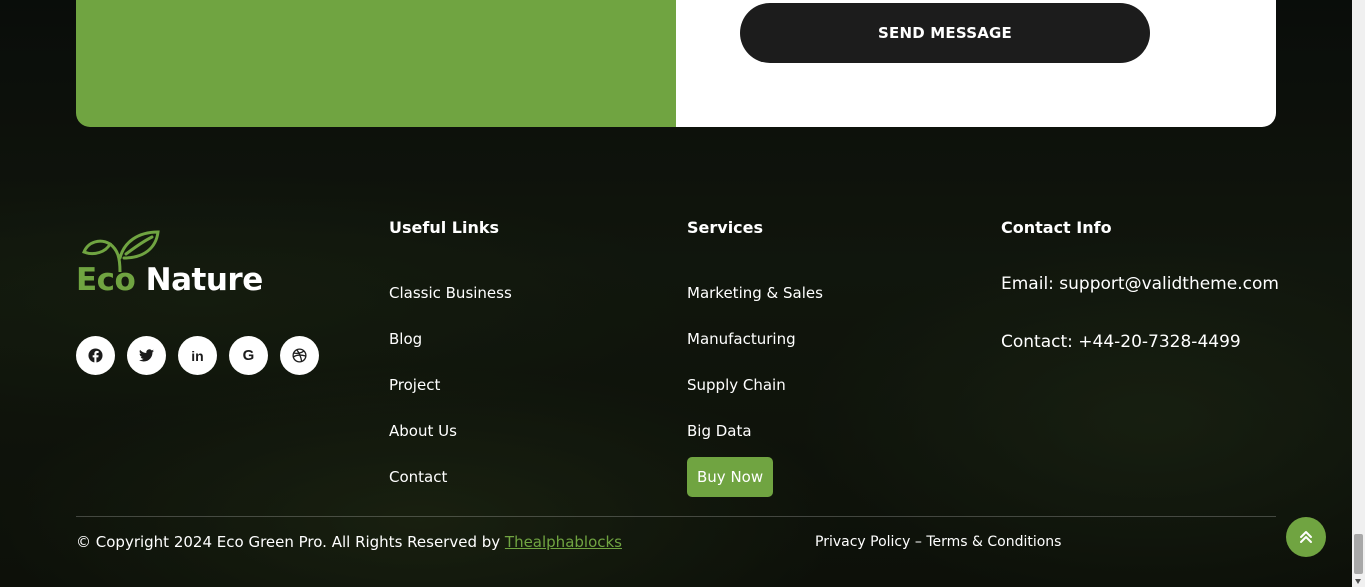 The width and height of the screenshot is (1365, 587). I want to click on legal-links: Privacy Policy – Terms & Conditions, so click(938, 542).